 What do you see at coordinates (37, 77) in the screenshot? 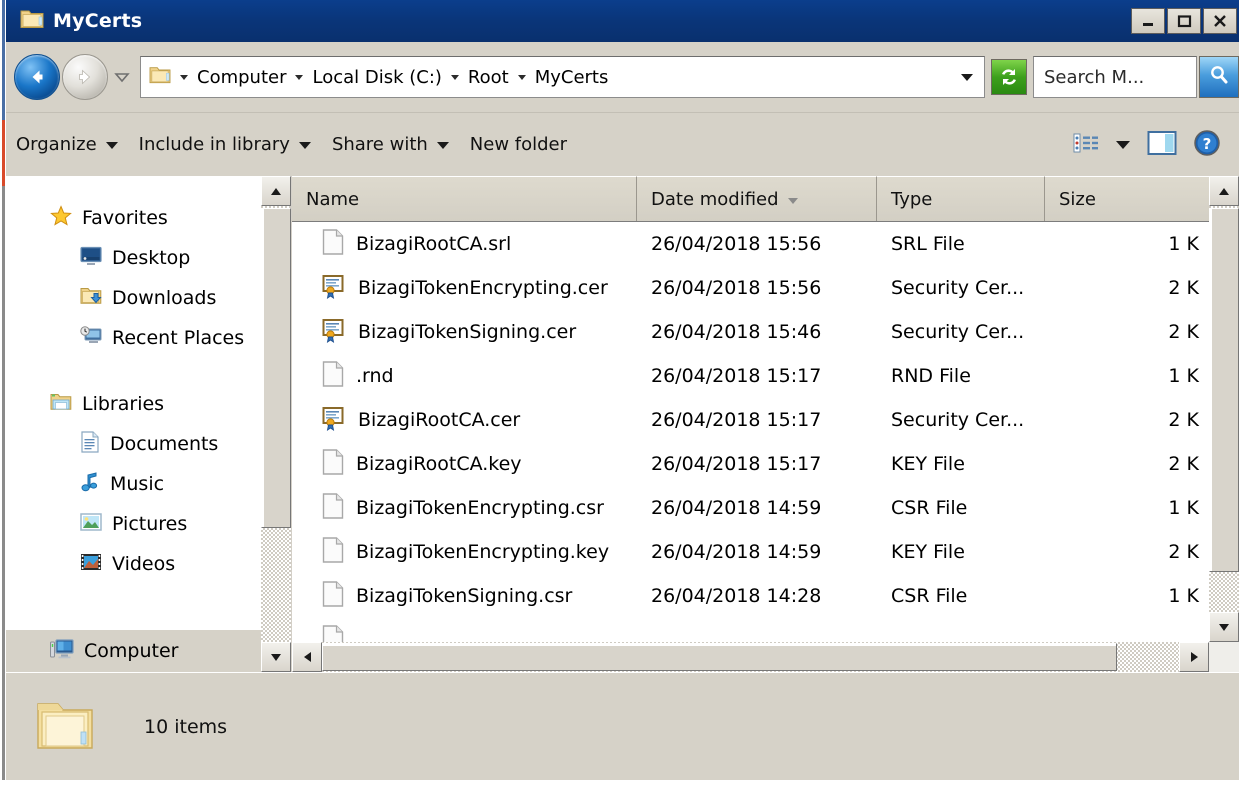
I see `back-button` at bounding box center [37, 77].